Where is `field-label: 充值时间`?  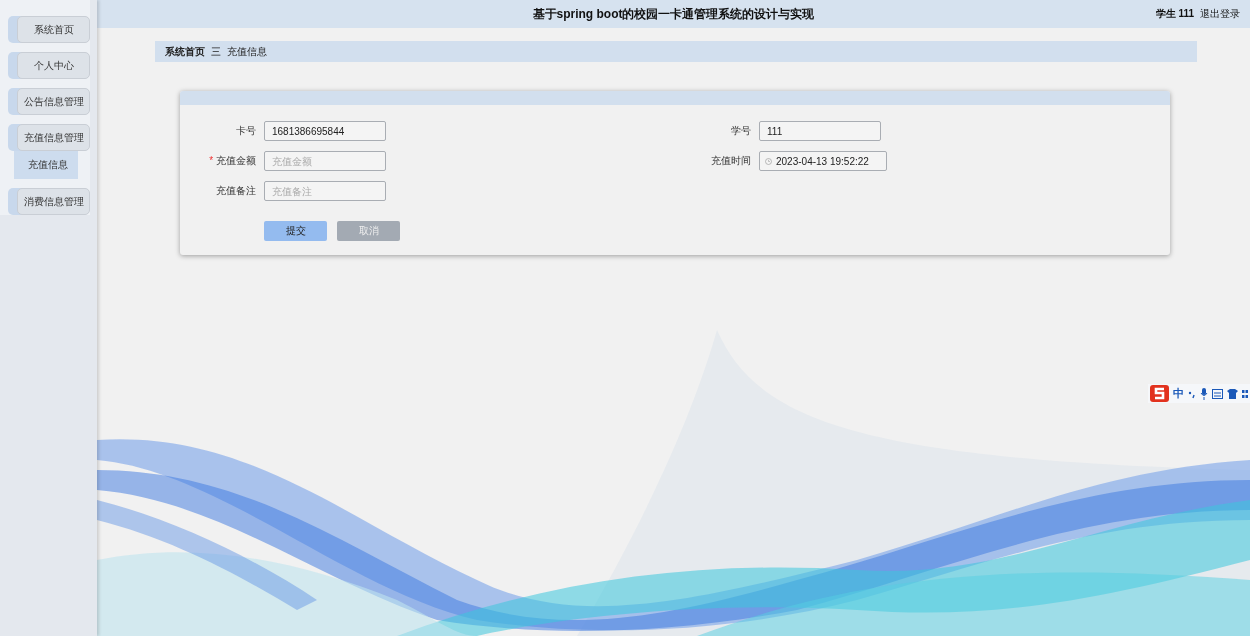
field-label: 充值时间 is located at coordinates (730, 161).